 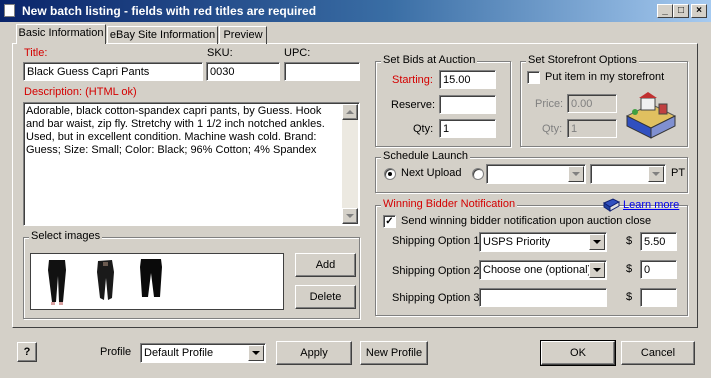 I want to click on apply-button: Apply, so click(x=314, y=353).